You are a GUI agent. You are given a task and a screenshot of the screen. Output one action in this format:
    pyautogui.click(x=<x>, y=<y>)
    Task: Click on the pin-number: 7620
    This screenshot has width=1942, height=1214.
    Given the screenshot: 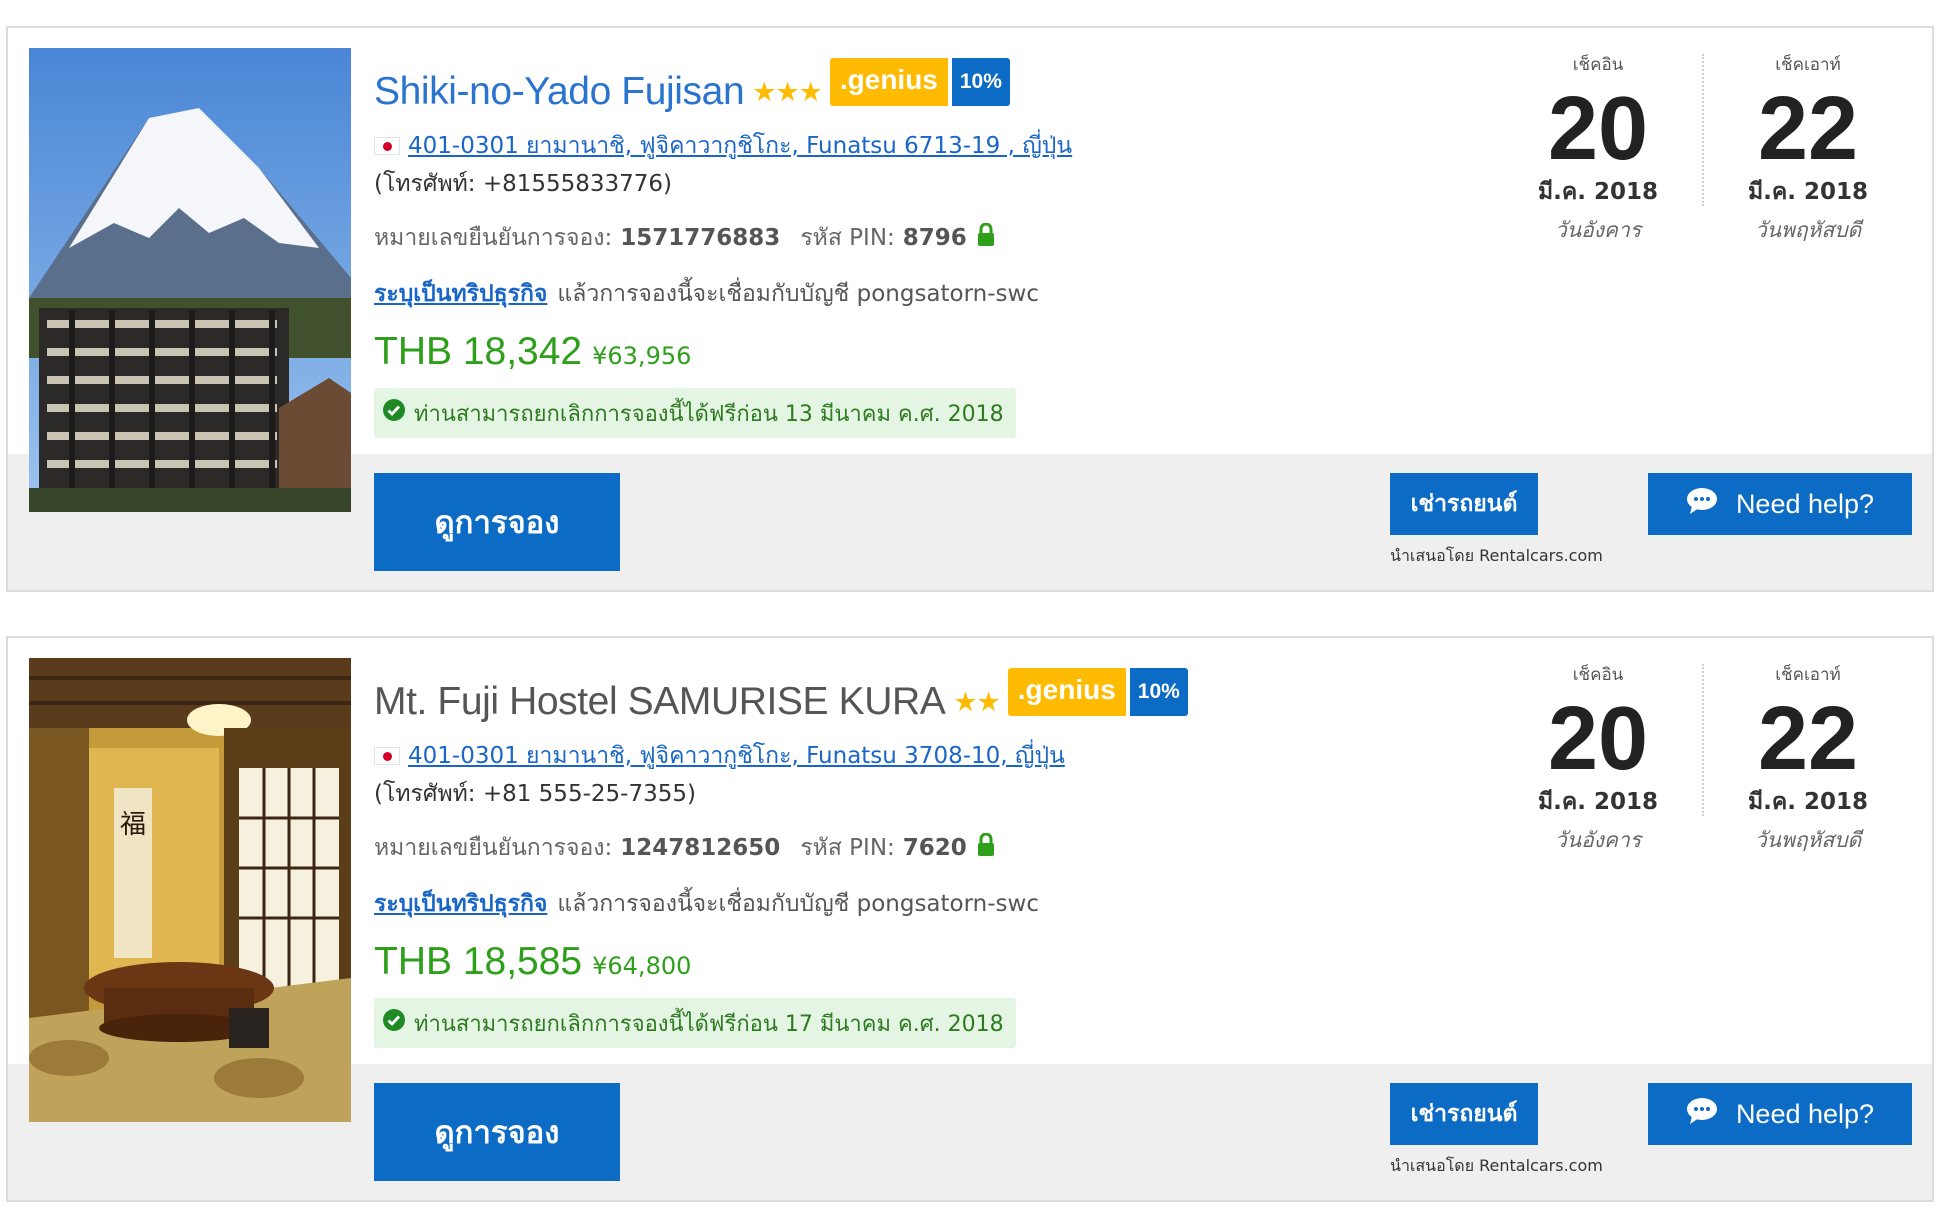 What is the action you would take?
    pyautogui.click(x=934, y=848)
    